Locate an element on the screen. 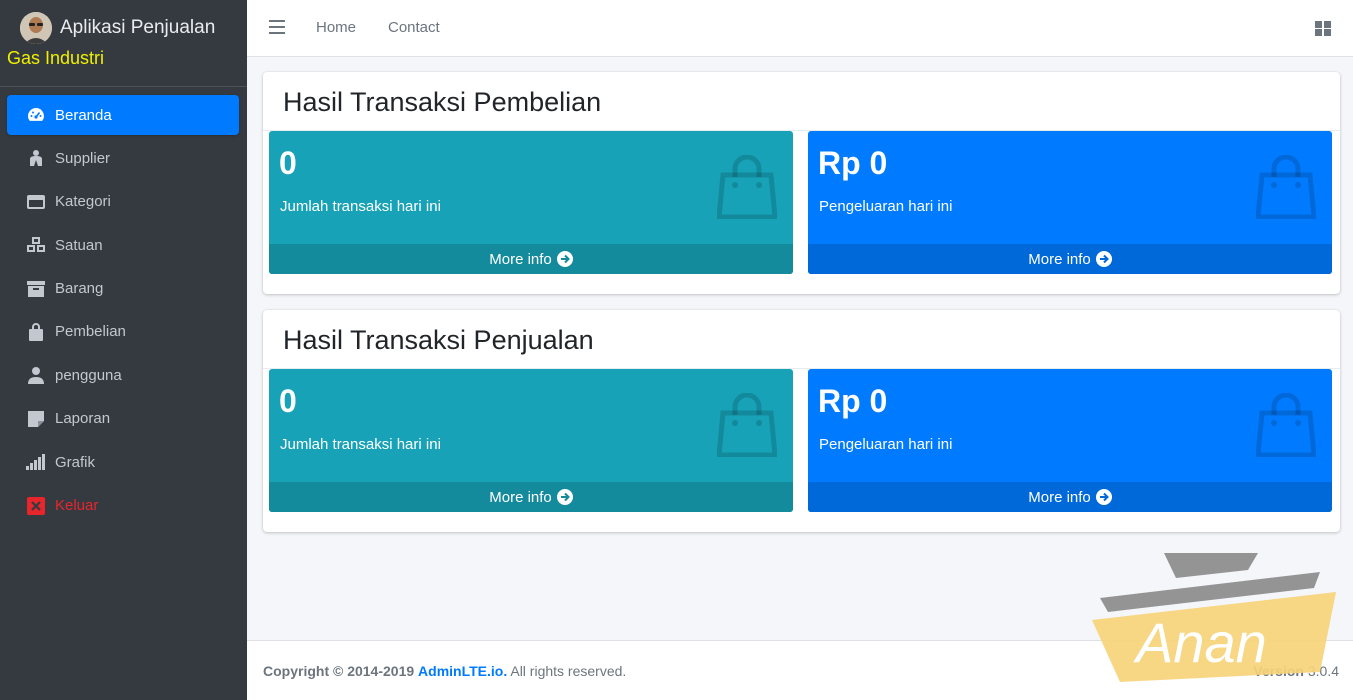  sidebar-item-label: Barang is located at coordinates (79, 289).